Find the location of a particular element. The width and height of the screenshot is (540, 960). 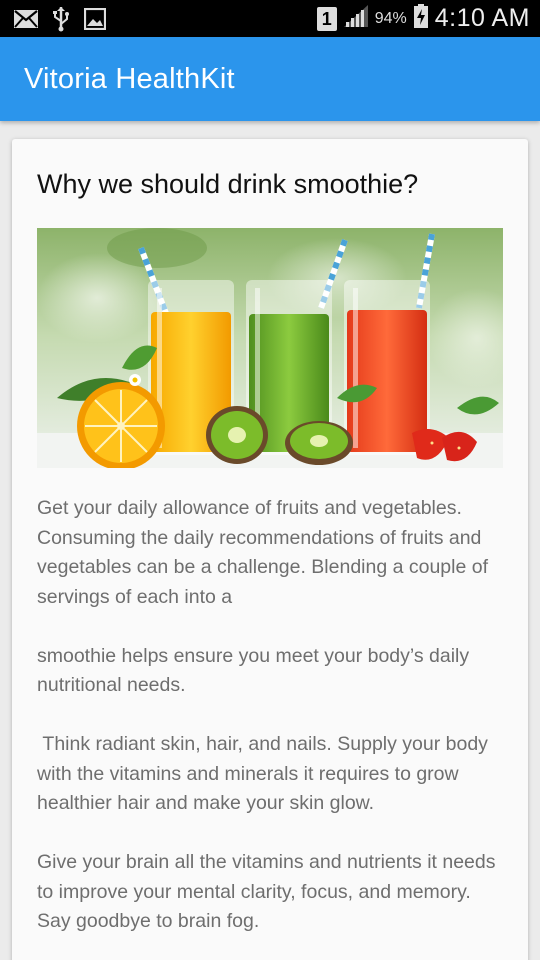

usb-icon is located at coordinates (61, 21).